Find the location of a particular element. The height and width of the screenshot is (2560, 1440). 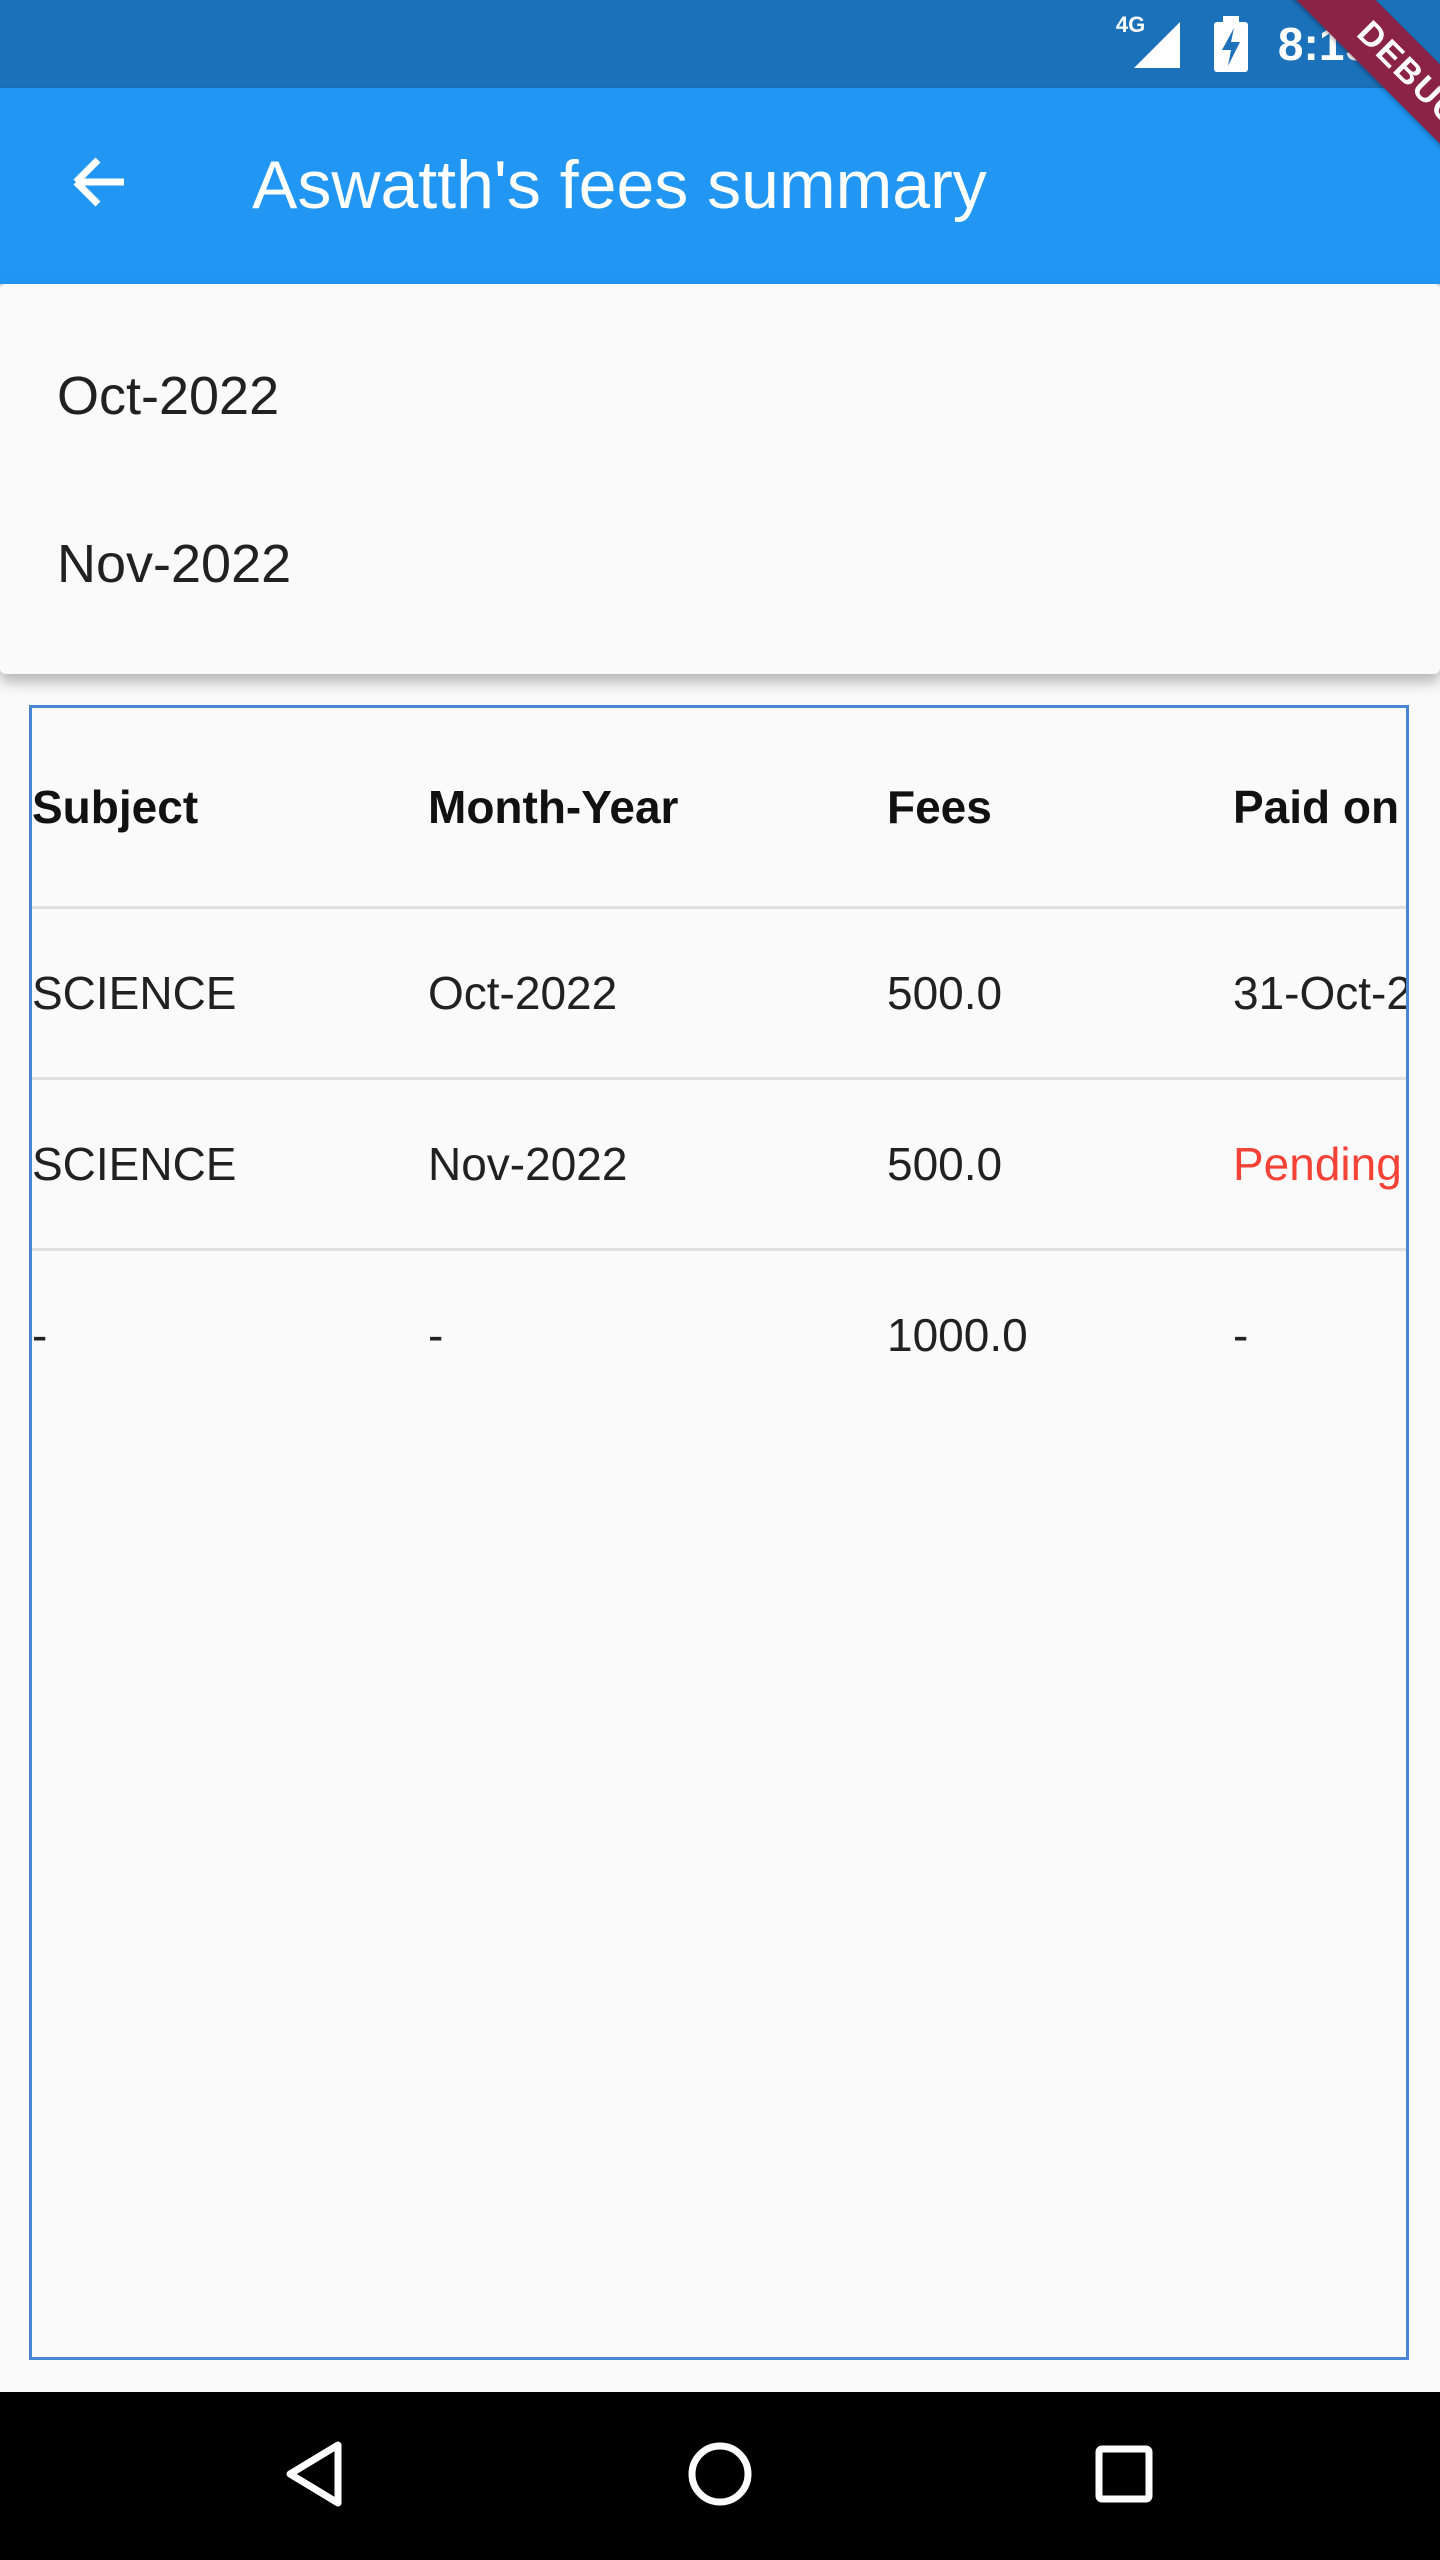

menu-item-nov-2022: Nov-2022 is located at coordinates (720, 564).